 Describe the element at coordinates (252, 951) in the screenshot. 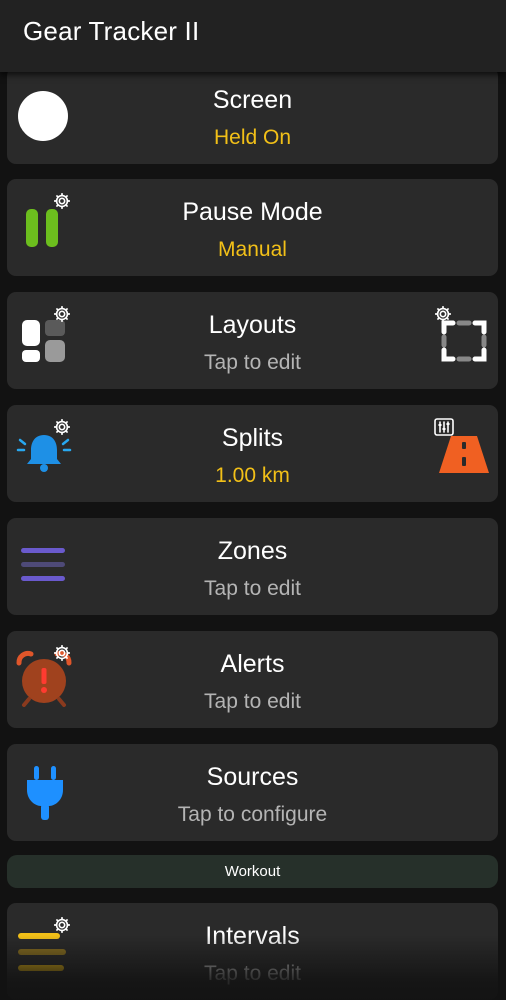

I see `intervals-card: Intervals Tap to edit` at that location.